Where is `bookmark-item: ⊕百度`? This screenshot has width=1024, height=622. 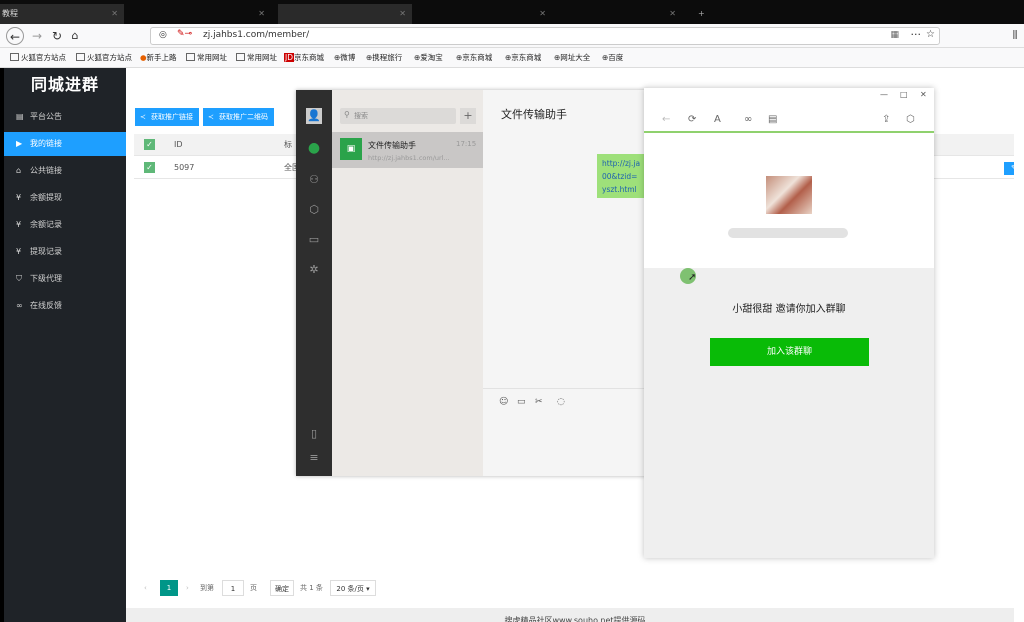
bookmark-item: ⊕百度 is located at coordinates (612, 57).